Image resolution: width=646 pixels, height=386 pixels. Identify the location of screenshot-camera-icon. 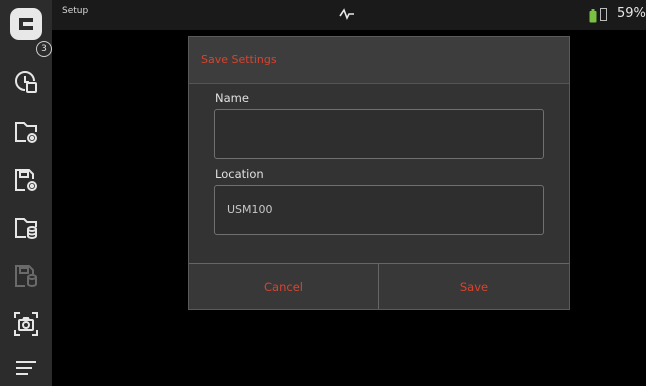
(26, 324).